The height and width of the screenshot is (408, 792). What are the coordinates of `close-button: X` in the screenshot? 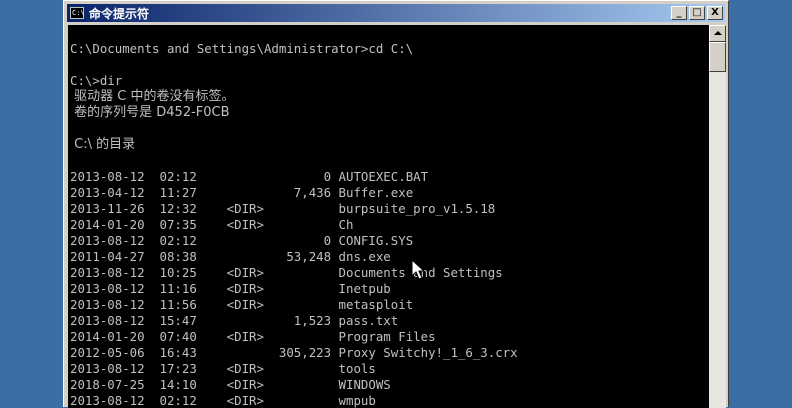 It's located at (715, 13).